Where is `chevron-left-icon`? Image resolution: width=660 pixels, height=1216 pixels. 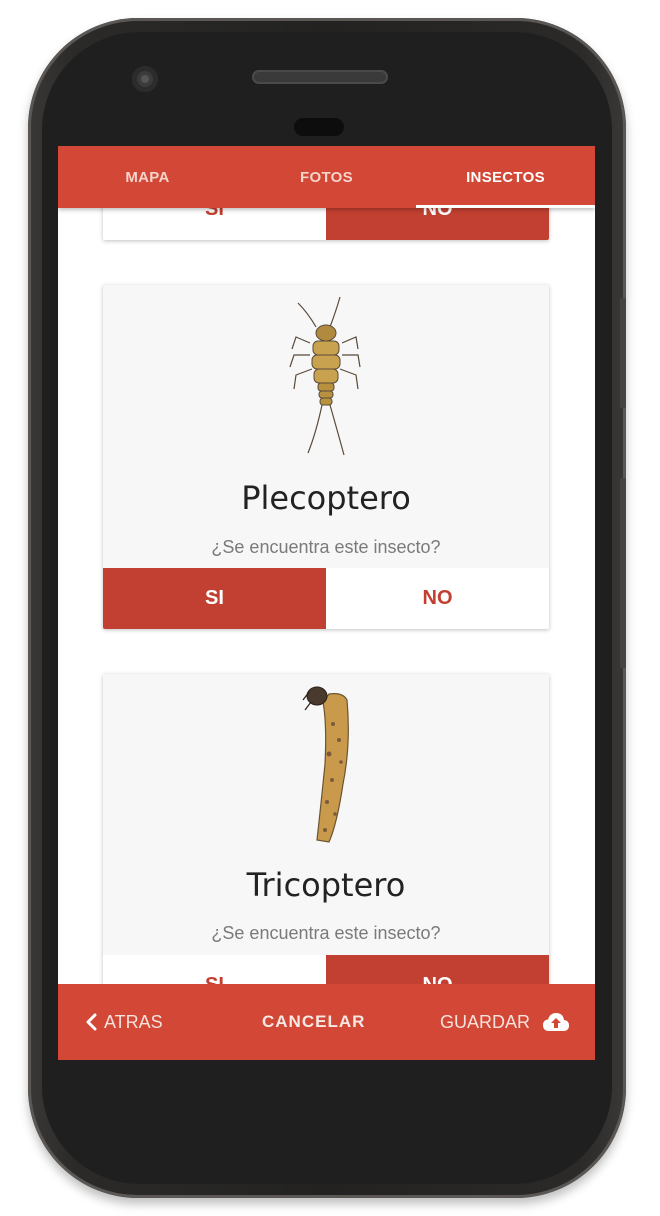 chevron-left-icon is located at coordinates (91, 1022).